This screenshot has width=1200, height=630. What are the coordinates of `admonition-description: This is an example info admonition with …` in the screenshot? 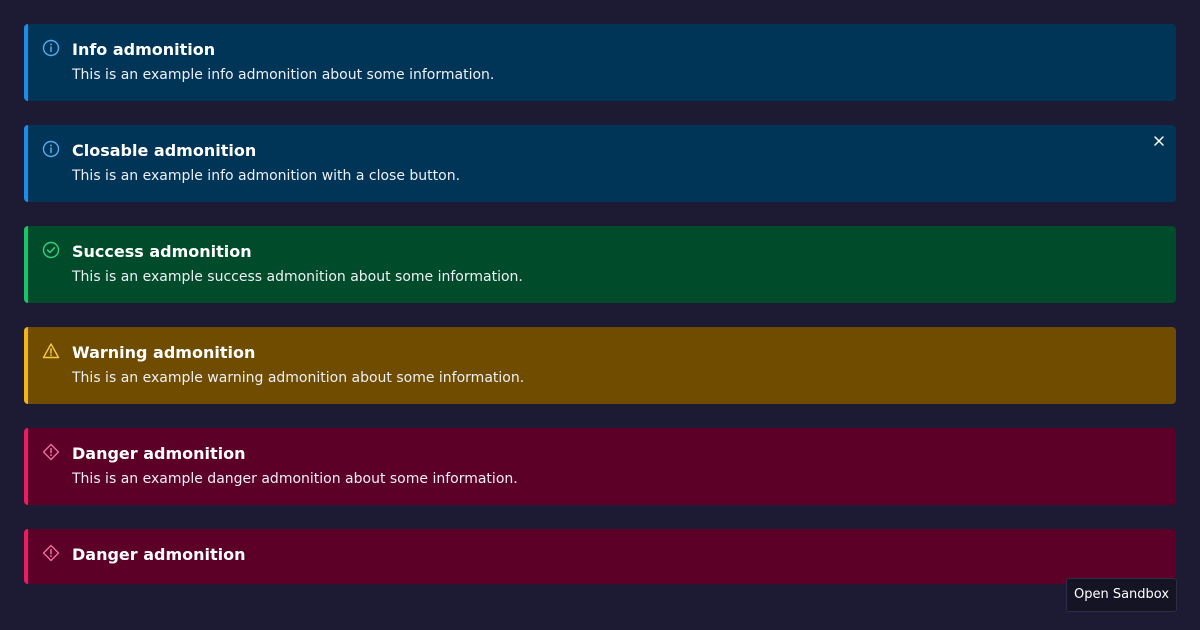 It's located at (266, 176).